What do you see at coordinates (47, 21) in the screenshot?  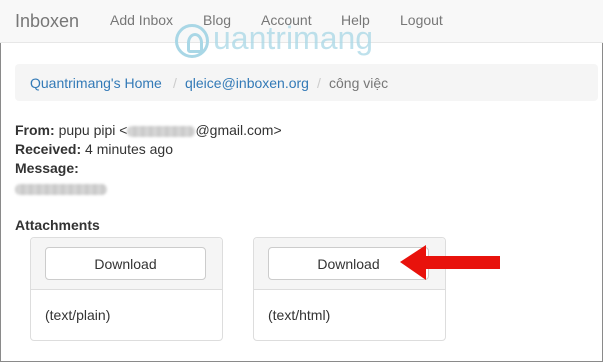 I see `brand-link: Inboxen` at bounding box center [47, 21].